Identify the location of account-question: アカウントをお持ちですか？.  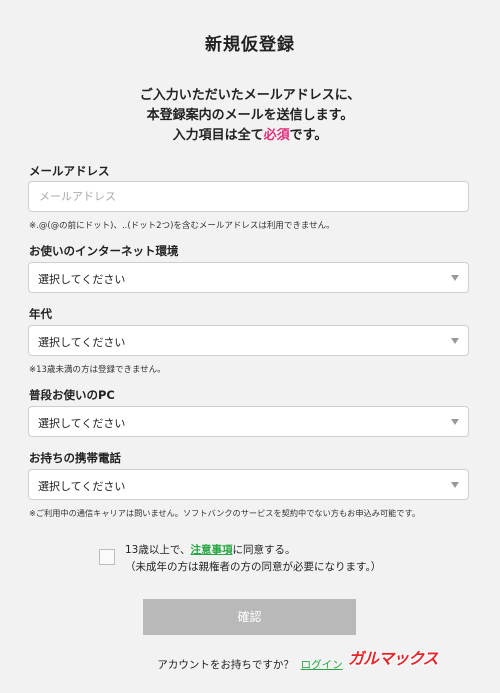
(225, 665).